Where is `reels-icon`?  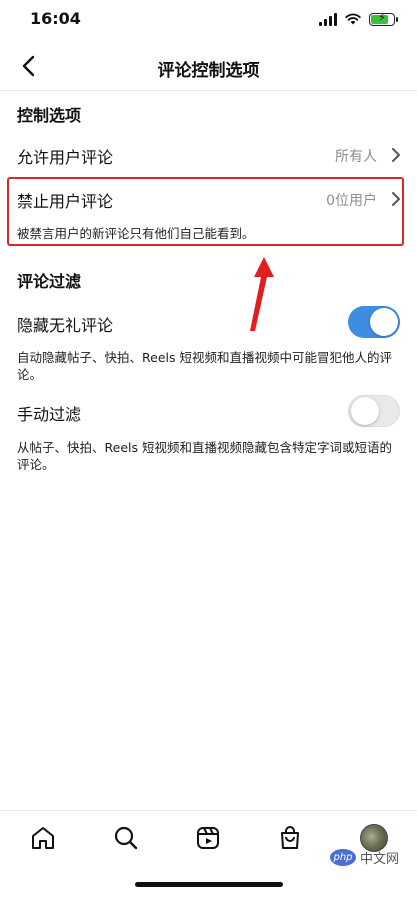 reels-icon is located at coordinates (208, 838).